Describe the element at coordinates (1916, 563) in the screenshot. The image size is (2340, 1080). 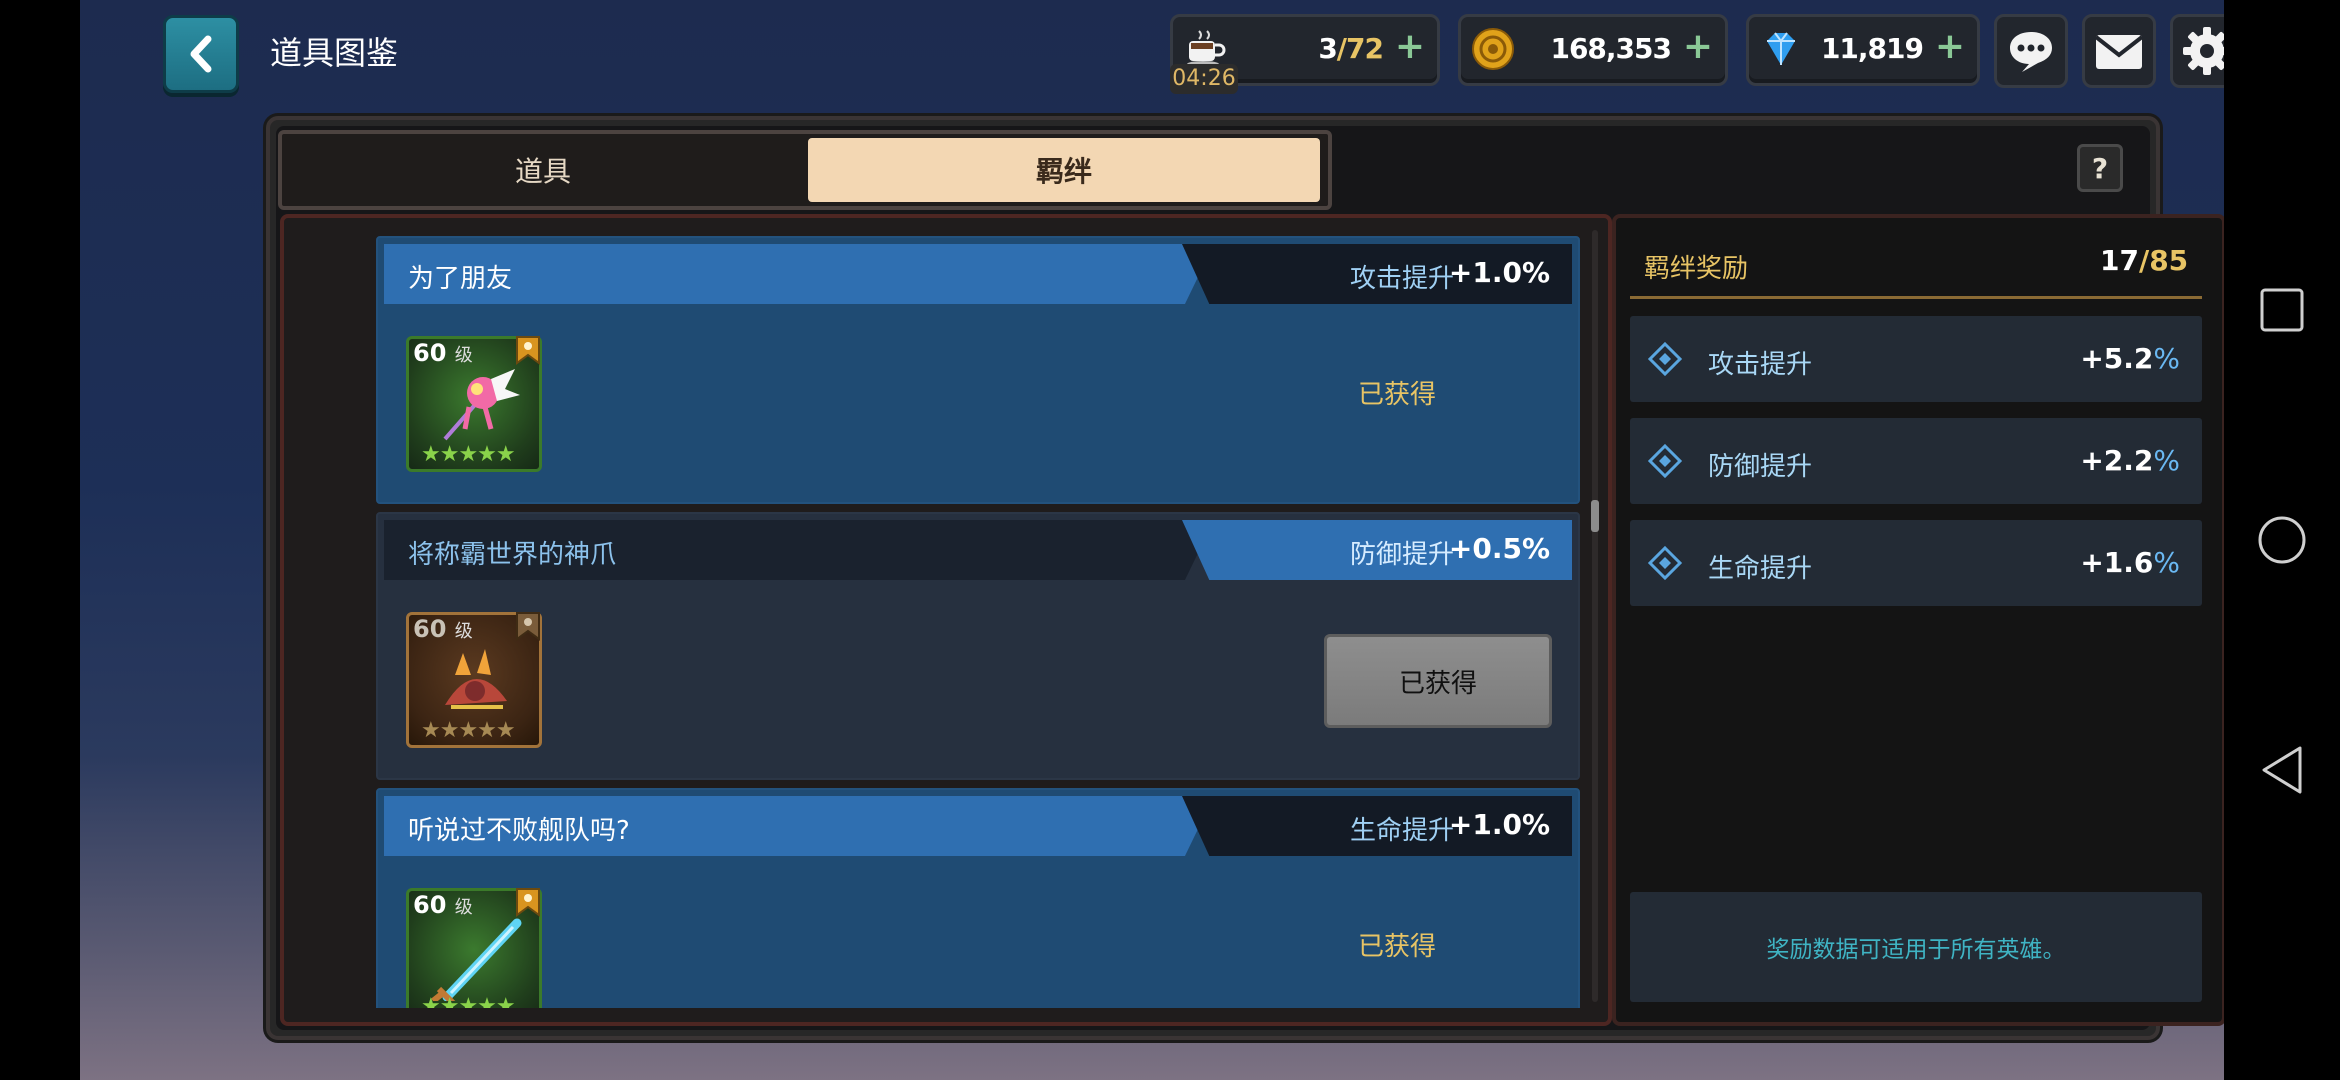
I see `reward-row-hp: 生命提升 +1.6%` at that location.